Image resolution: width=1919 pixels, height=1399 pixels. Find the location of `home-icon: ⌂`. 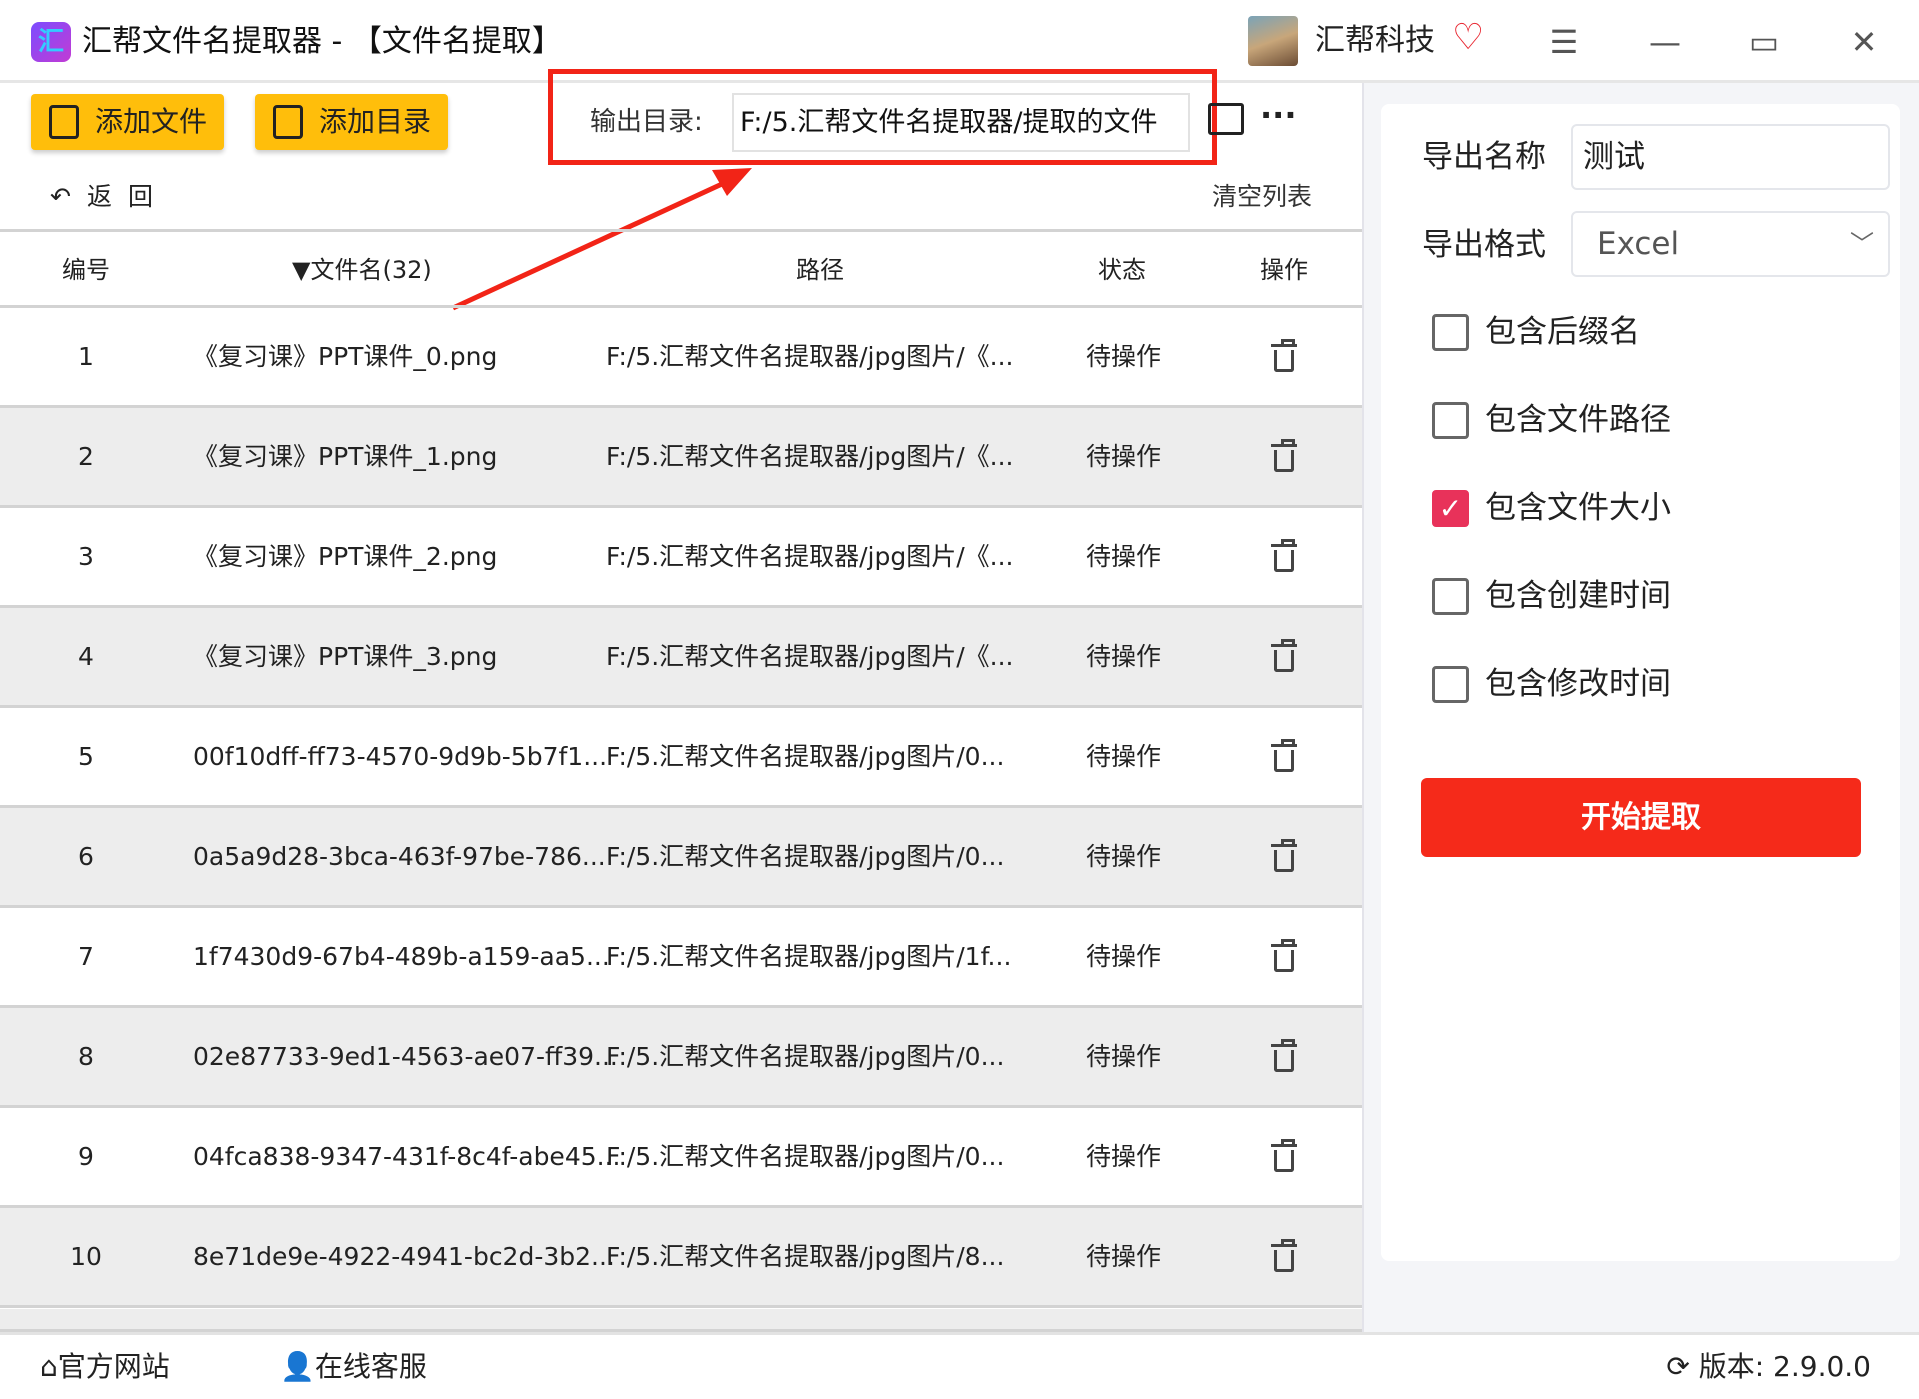

home-icon: ⌂ is located at coordinates (49, 1366).